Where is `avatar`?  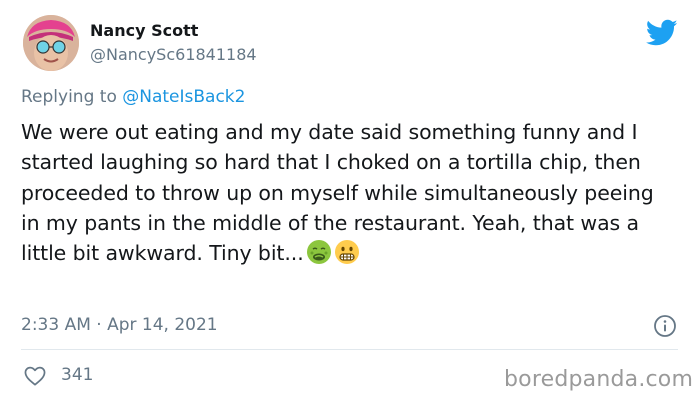 avatar is located at coordinates (51, 43).